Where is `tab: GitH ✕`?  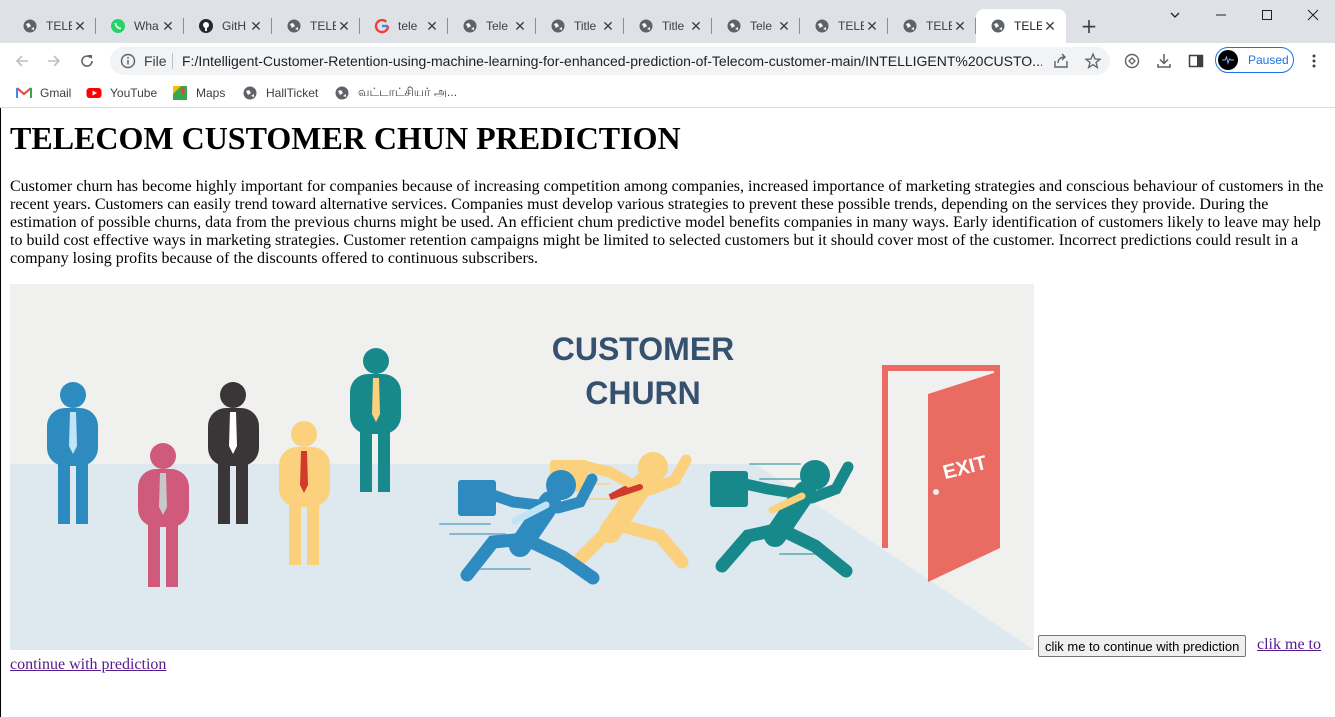 tab: GitH ✕ is located at coordinates (228, 26).